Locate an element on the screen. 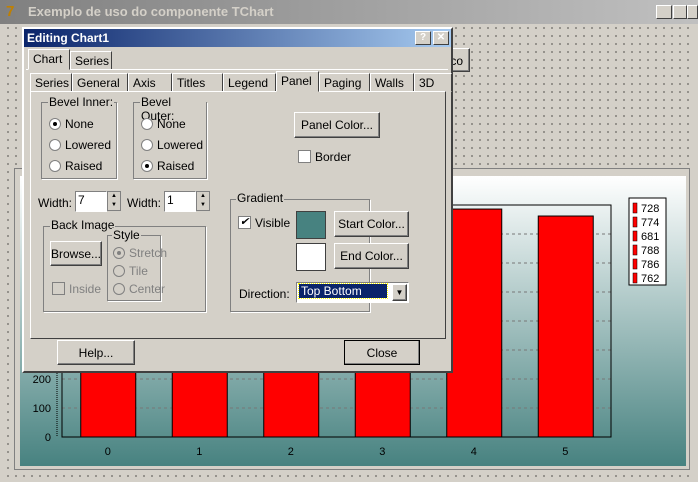  bevel-outer-group: Bevel Outer: None Lowered Raised is located at coordinates (170, 137).